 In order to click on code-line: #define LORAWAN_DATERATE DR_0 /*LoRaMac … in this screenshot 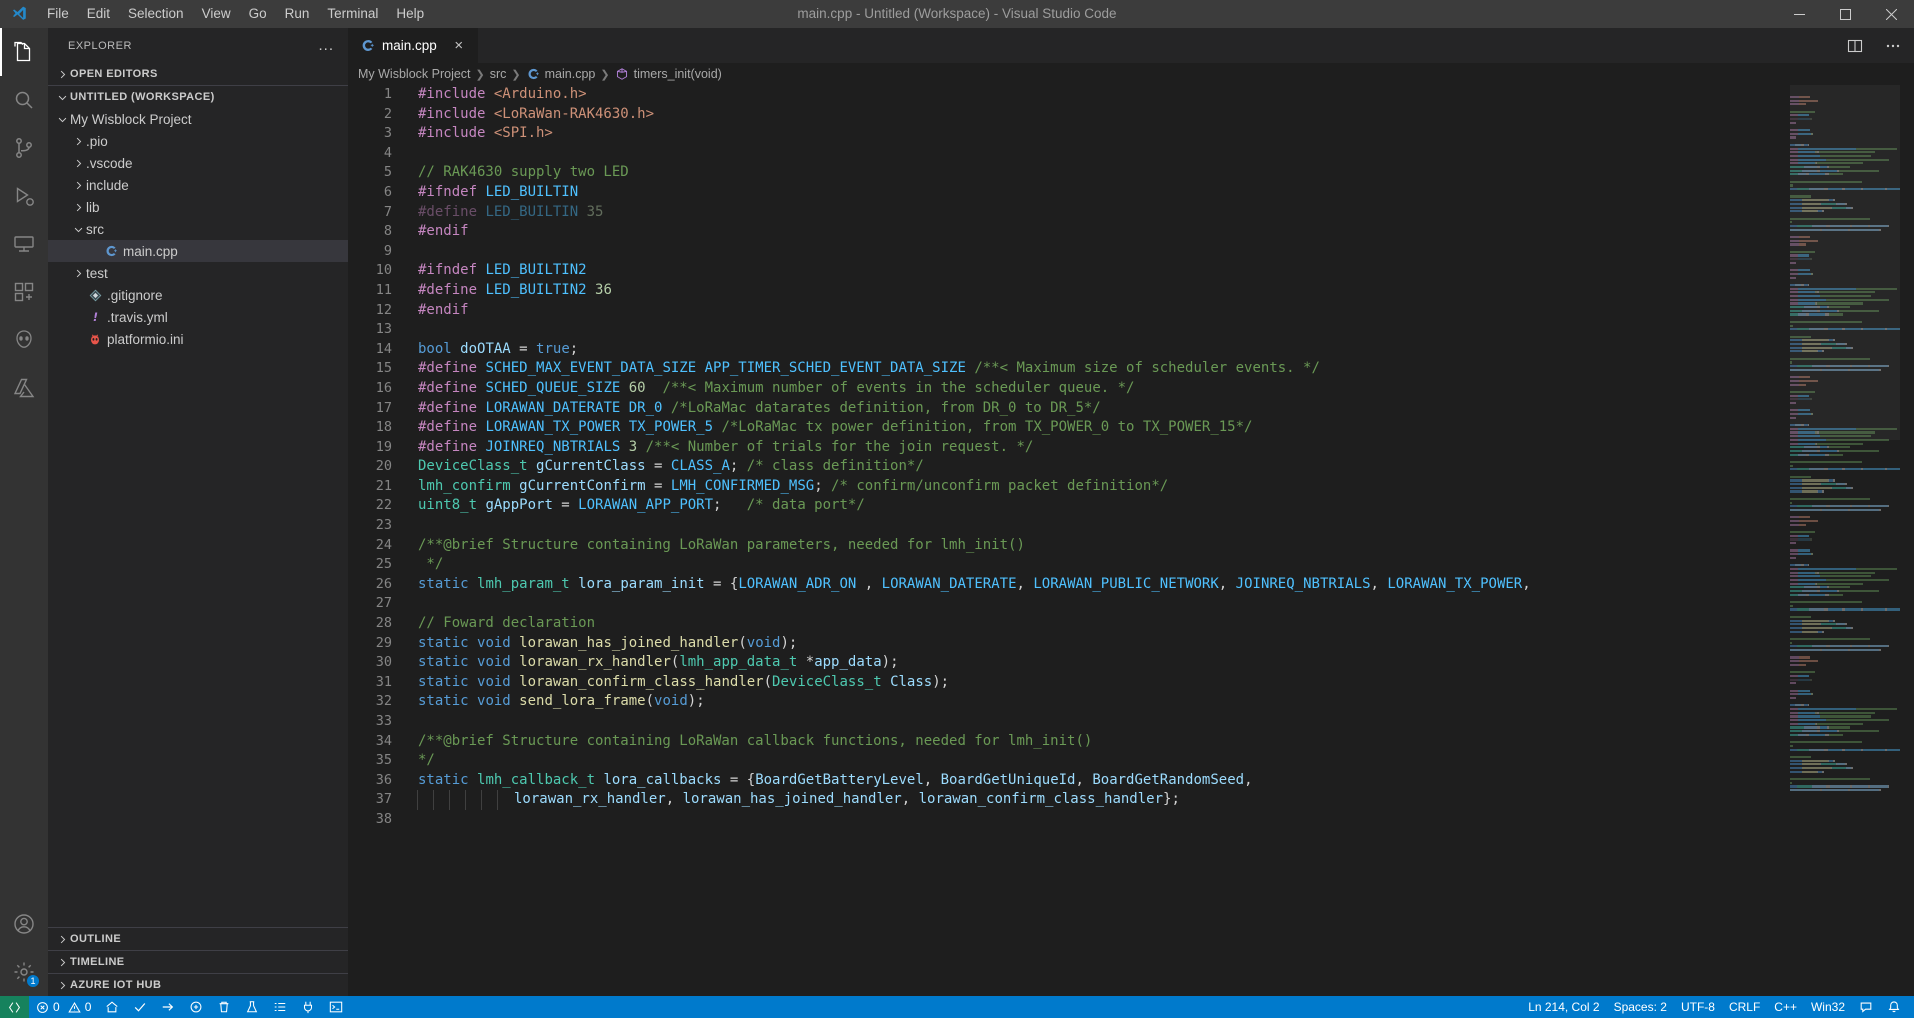, I will do `click(1160, 409)`.